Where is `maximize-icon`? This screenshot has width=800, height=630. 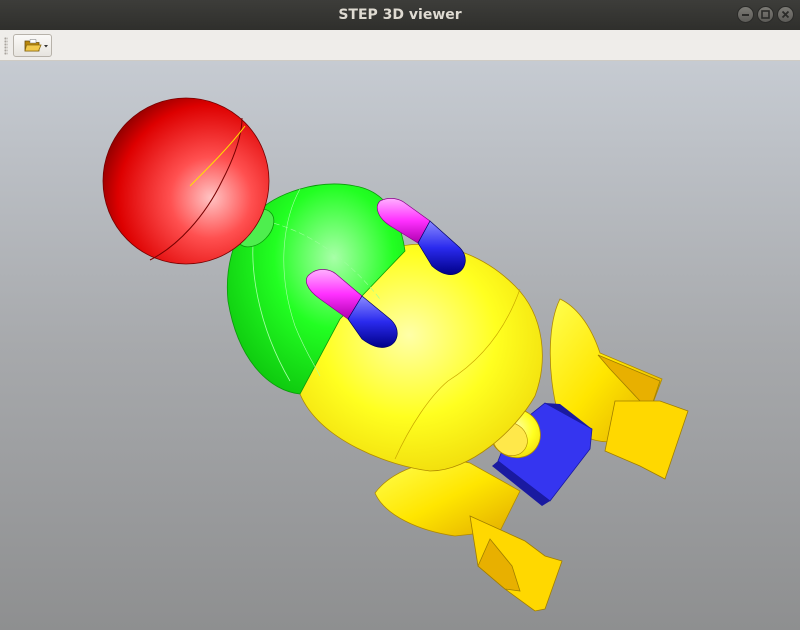
maximize-icon is located at coordinates (765, 14).